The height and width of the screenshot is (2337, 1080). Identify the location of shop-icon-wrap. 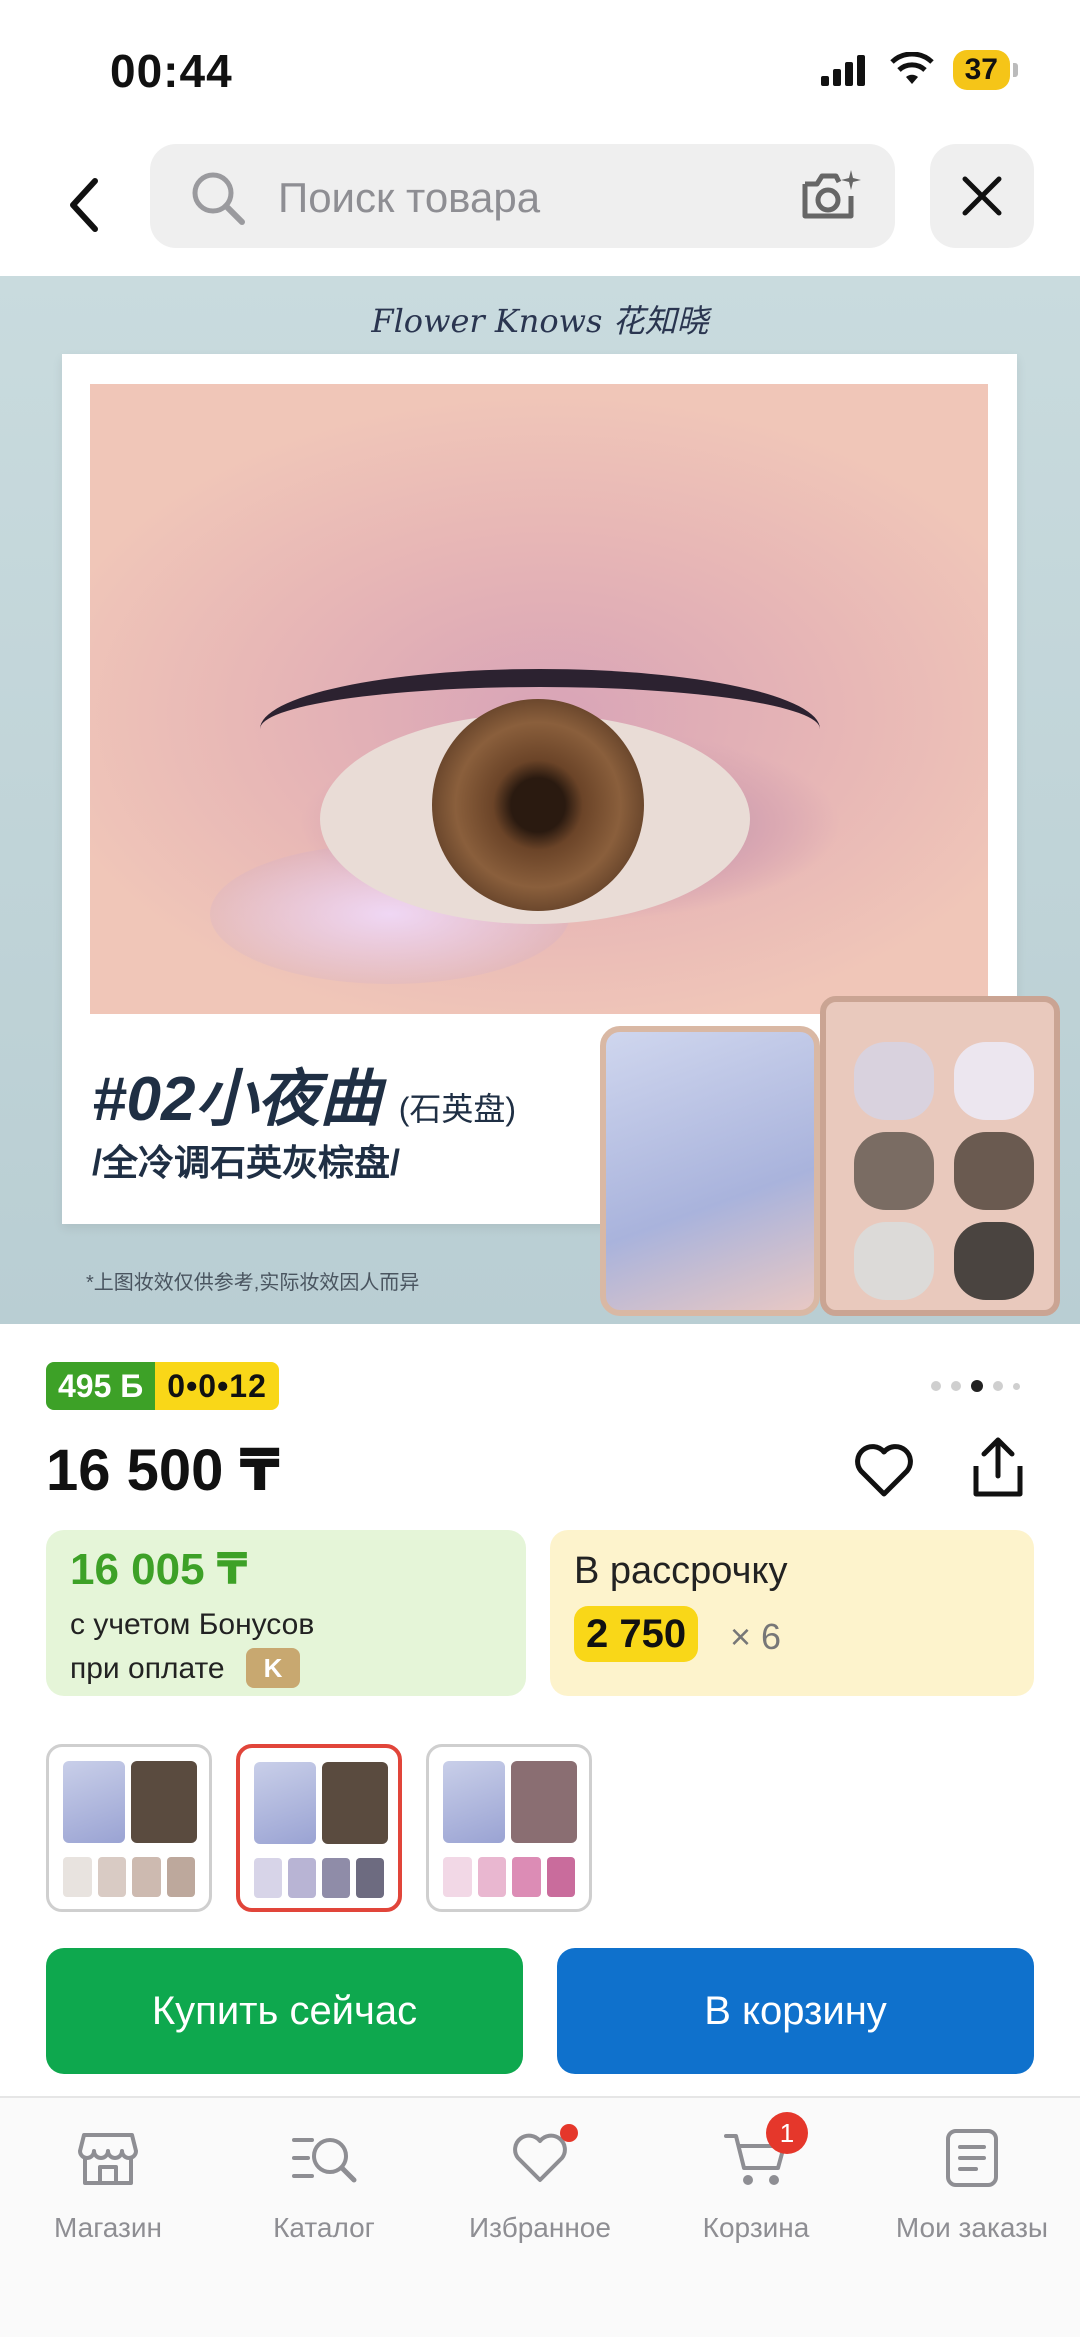
(108, 2158).